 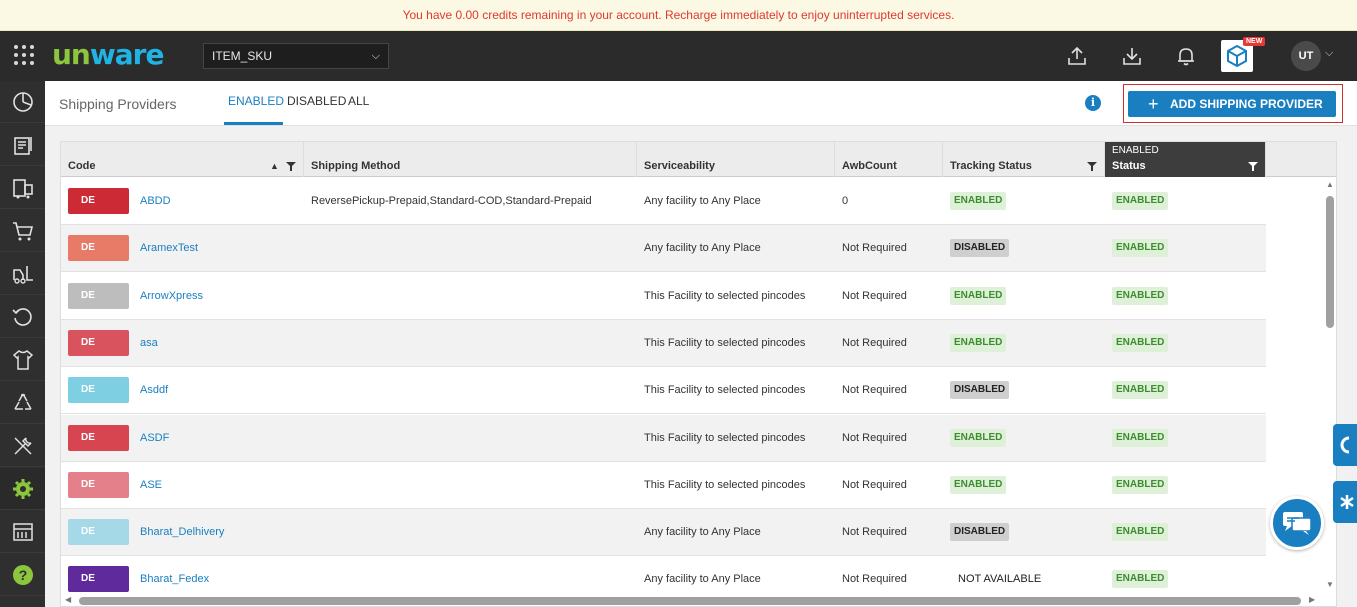 I want to click on returns-icon, so click(x=21, y=316).